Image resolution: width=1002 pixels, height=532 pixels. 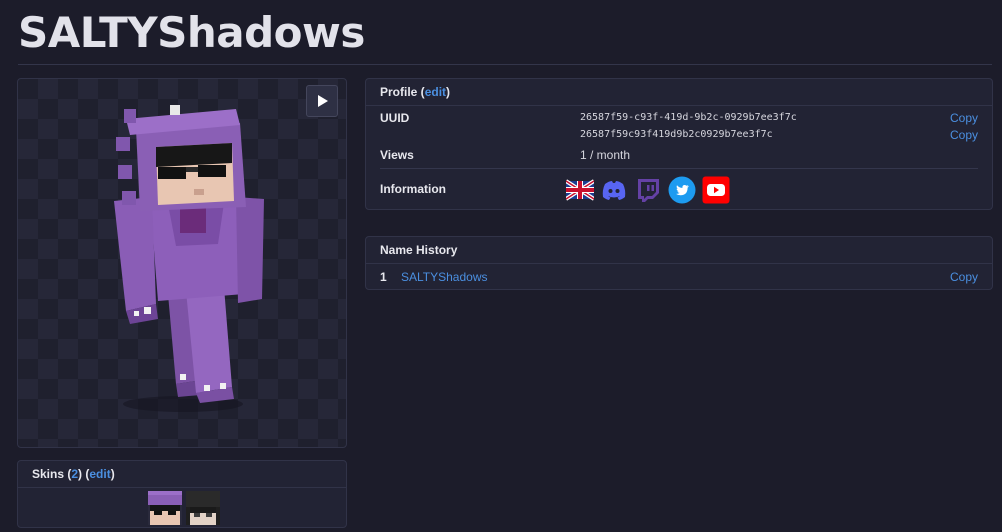 I want to click on copy-uuid-dashed-button: Copy, so click(x=964, y=118).